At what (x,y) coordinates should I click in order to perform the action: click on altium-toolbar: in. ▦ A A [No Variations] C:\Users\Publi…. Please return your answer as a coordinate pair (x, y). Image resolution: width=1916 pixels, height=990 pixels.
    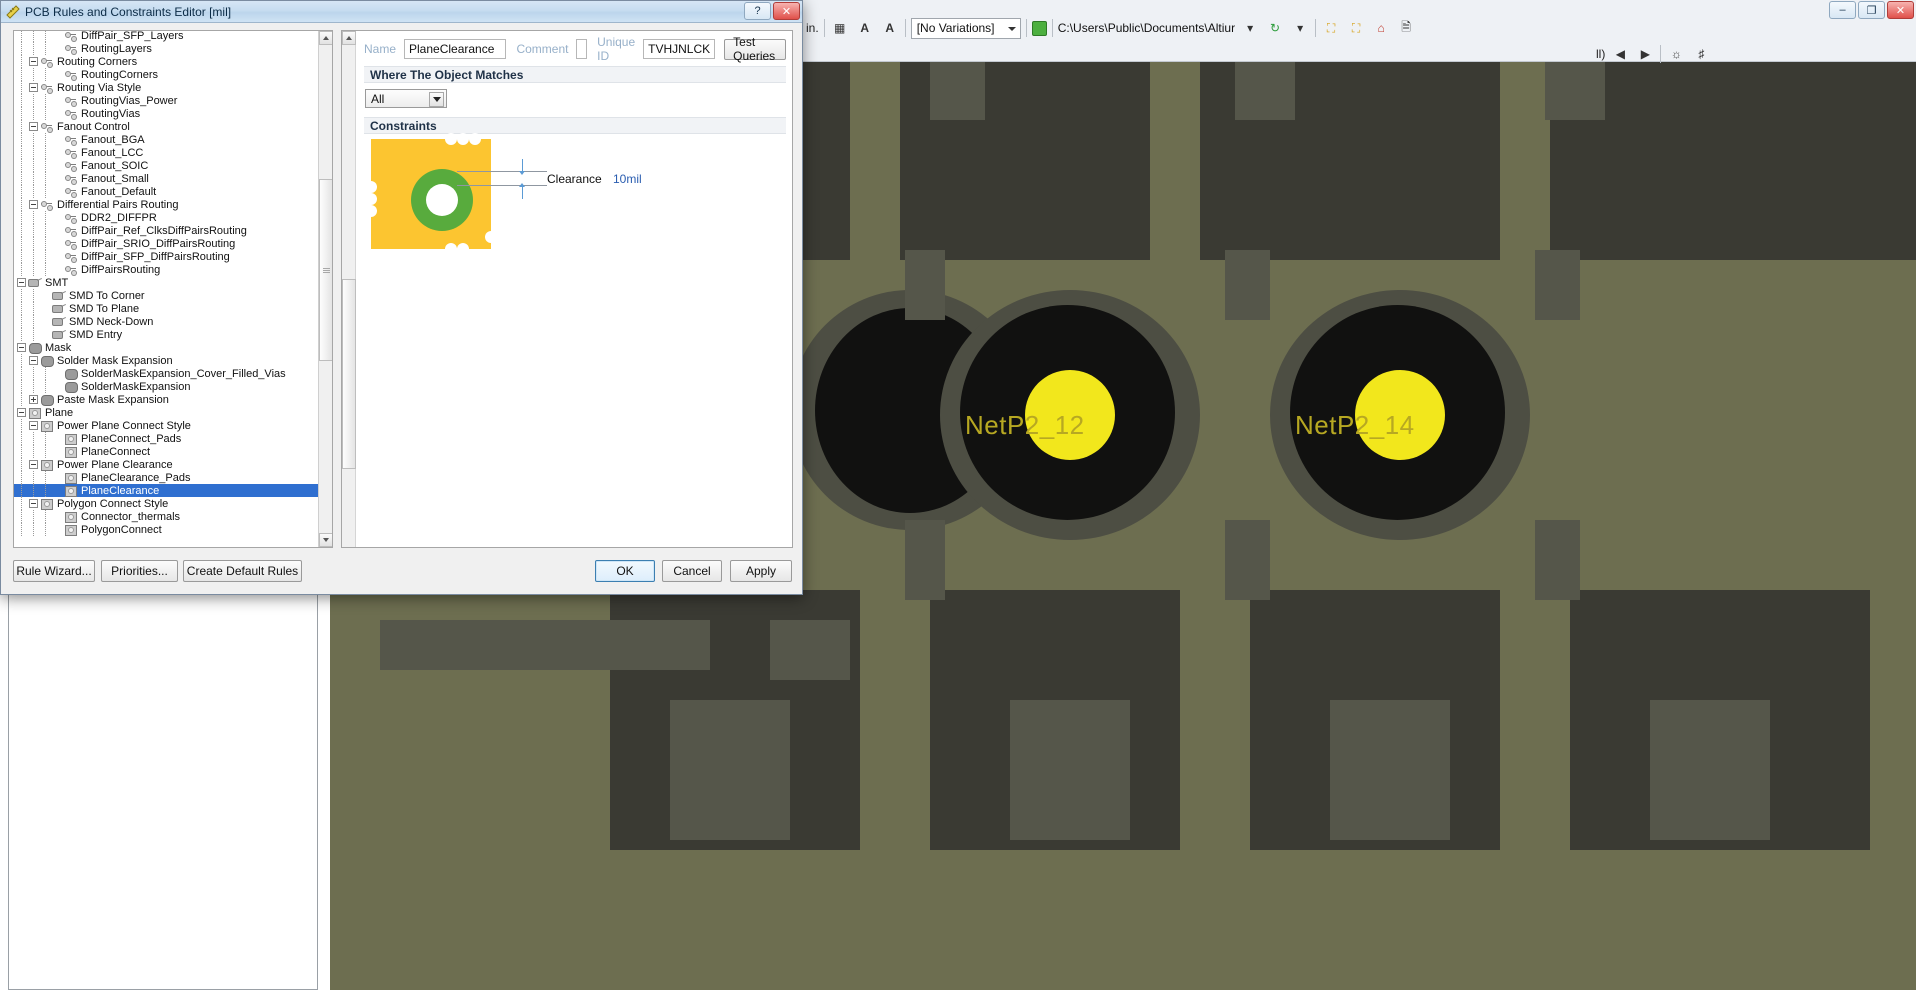
    Looking at the image, I should click on (1358, 32).